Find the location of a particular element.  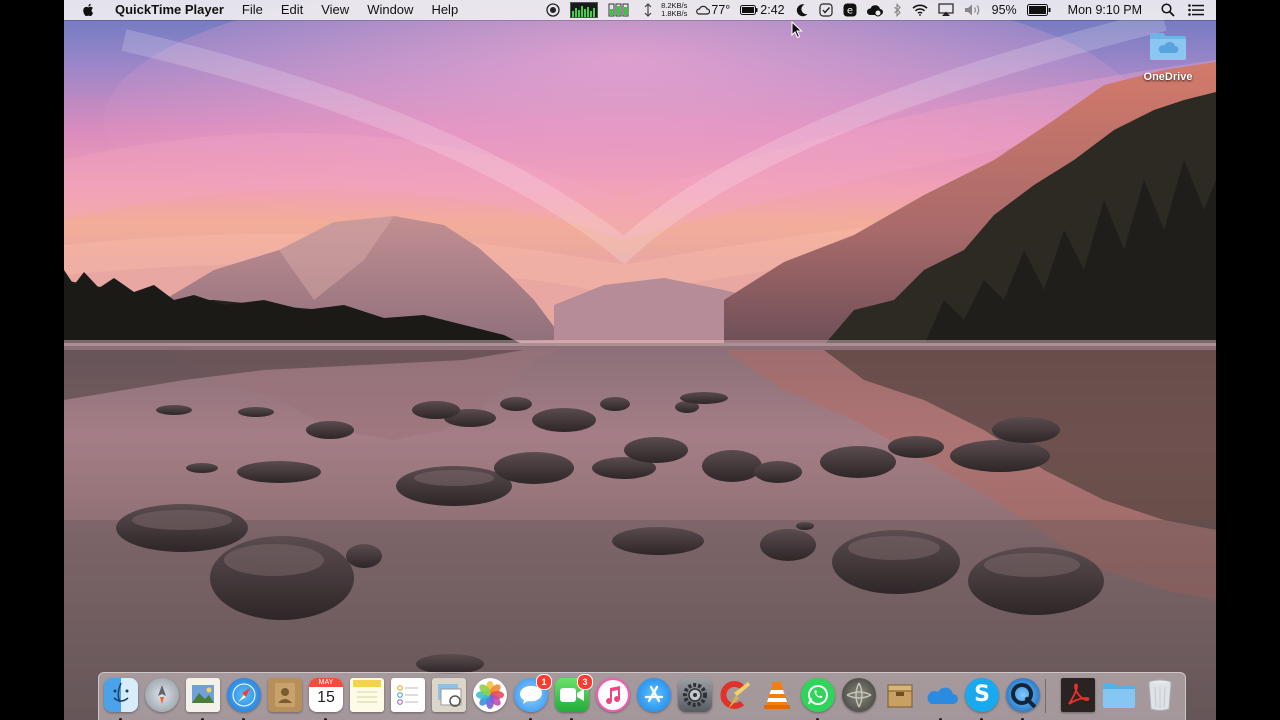

network-speed: 8.2KB/s 1.8KB/s is located at coordinates (674, 10).